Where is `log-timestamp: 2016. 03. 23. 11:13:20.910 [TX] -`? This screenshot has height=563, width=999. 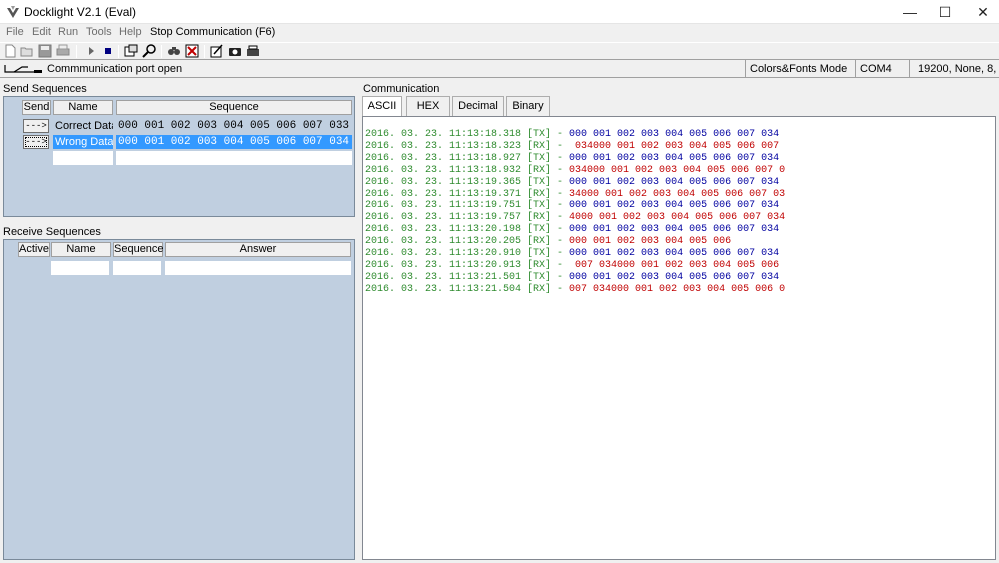
log-timestamp: 2016. 03. 23. 11:13:20.910 [TX] - is located at coordinates (467, 254).